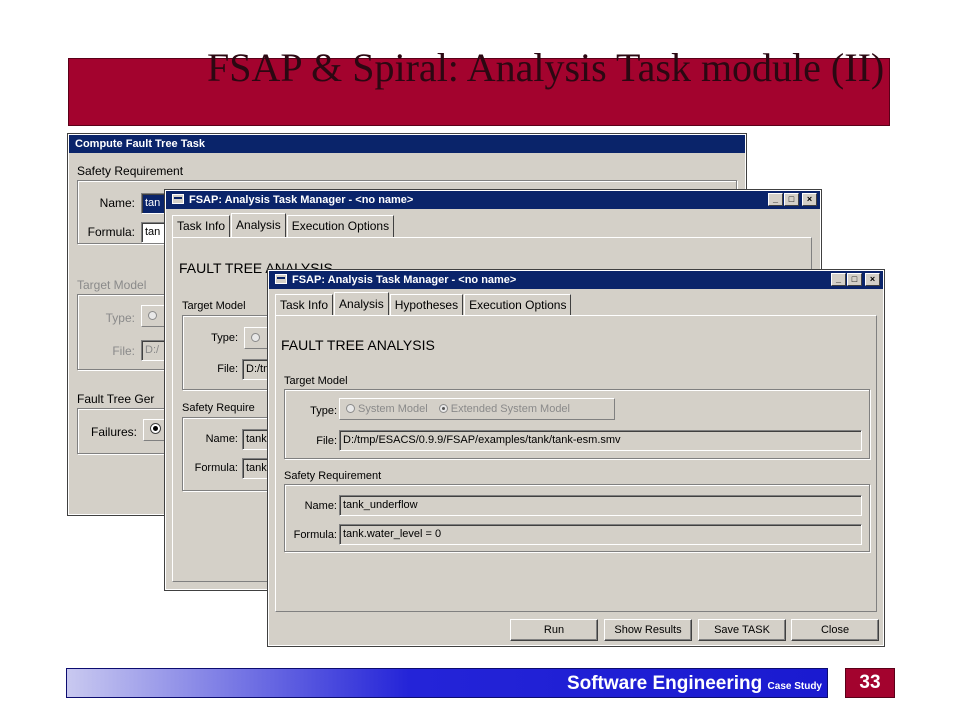 This screenshot has width=960, height=720. I want to click on tab-strip: Task Info Analysis Execution Options, so click(283, 225).